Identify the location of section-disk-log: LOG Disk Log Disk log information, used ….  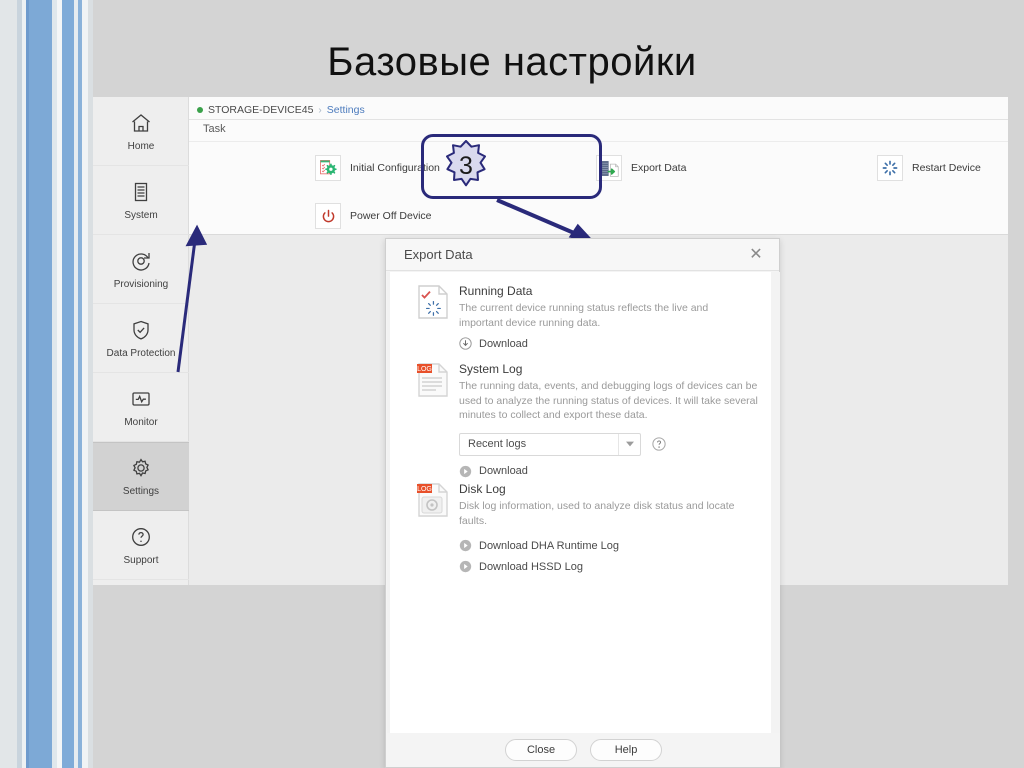
(591, 527).